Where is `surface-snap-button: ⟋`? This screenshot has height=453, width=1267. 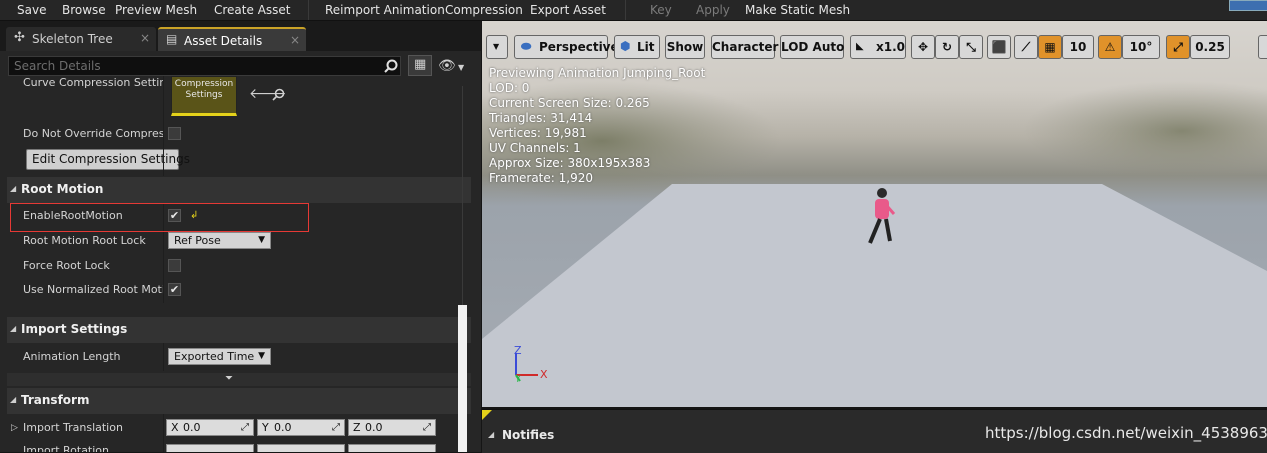 surface-snap-button: ⟋ is located at coordinates (1026, 47).